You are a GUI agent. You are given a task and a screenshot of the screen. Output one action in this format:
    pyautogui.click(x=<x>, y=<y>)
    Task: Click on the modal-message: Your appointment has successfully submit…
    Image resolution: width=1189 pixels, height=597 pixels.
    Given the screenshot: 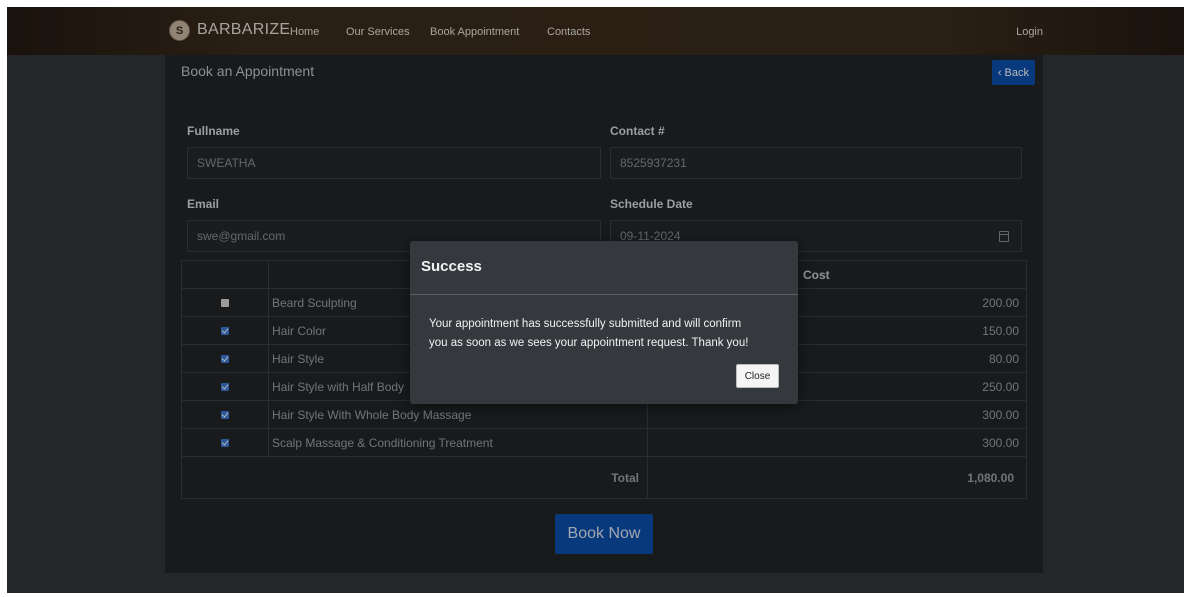 What is the action you would take?
    pyautogui.click(x=609, y=334)
    